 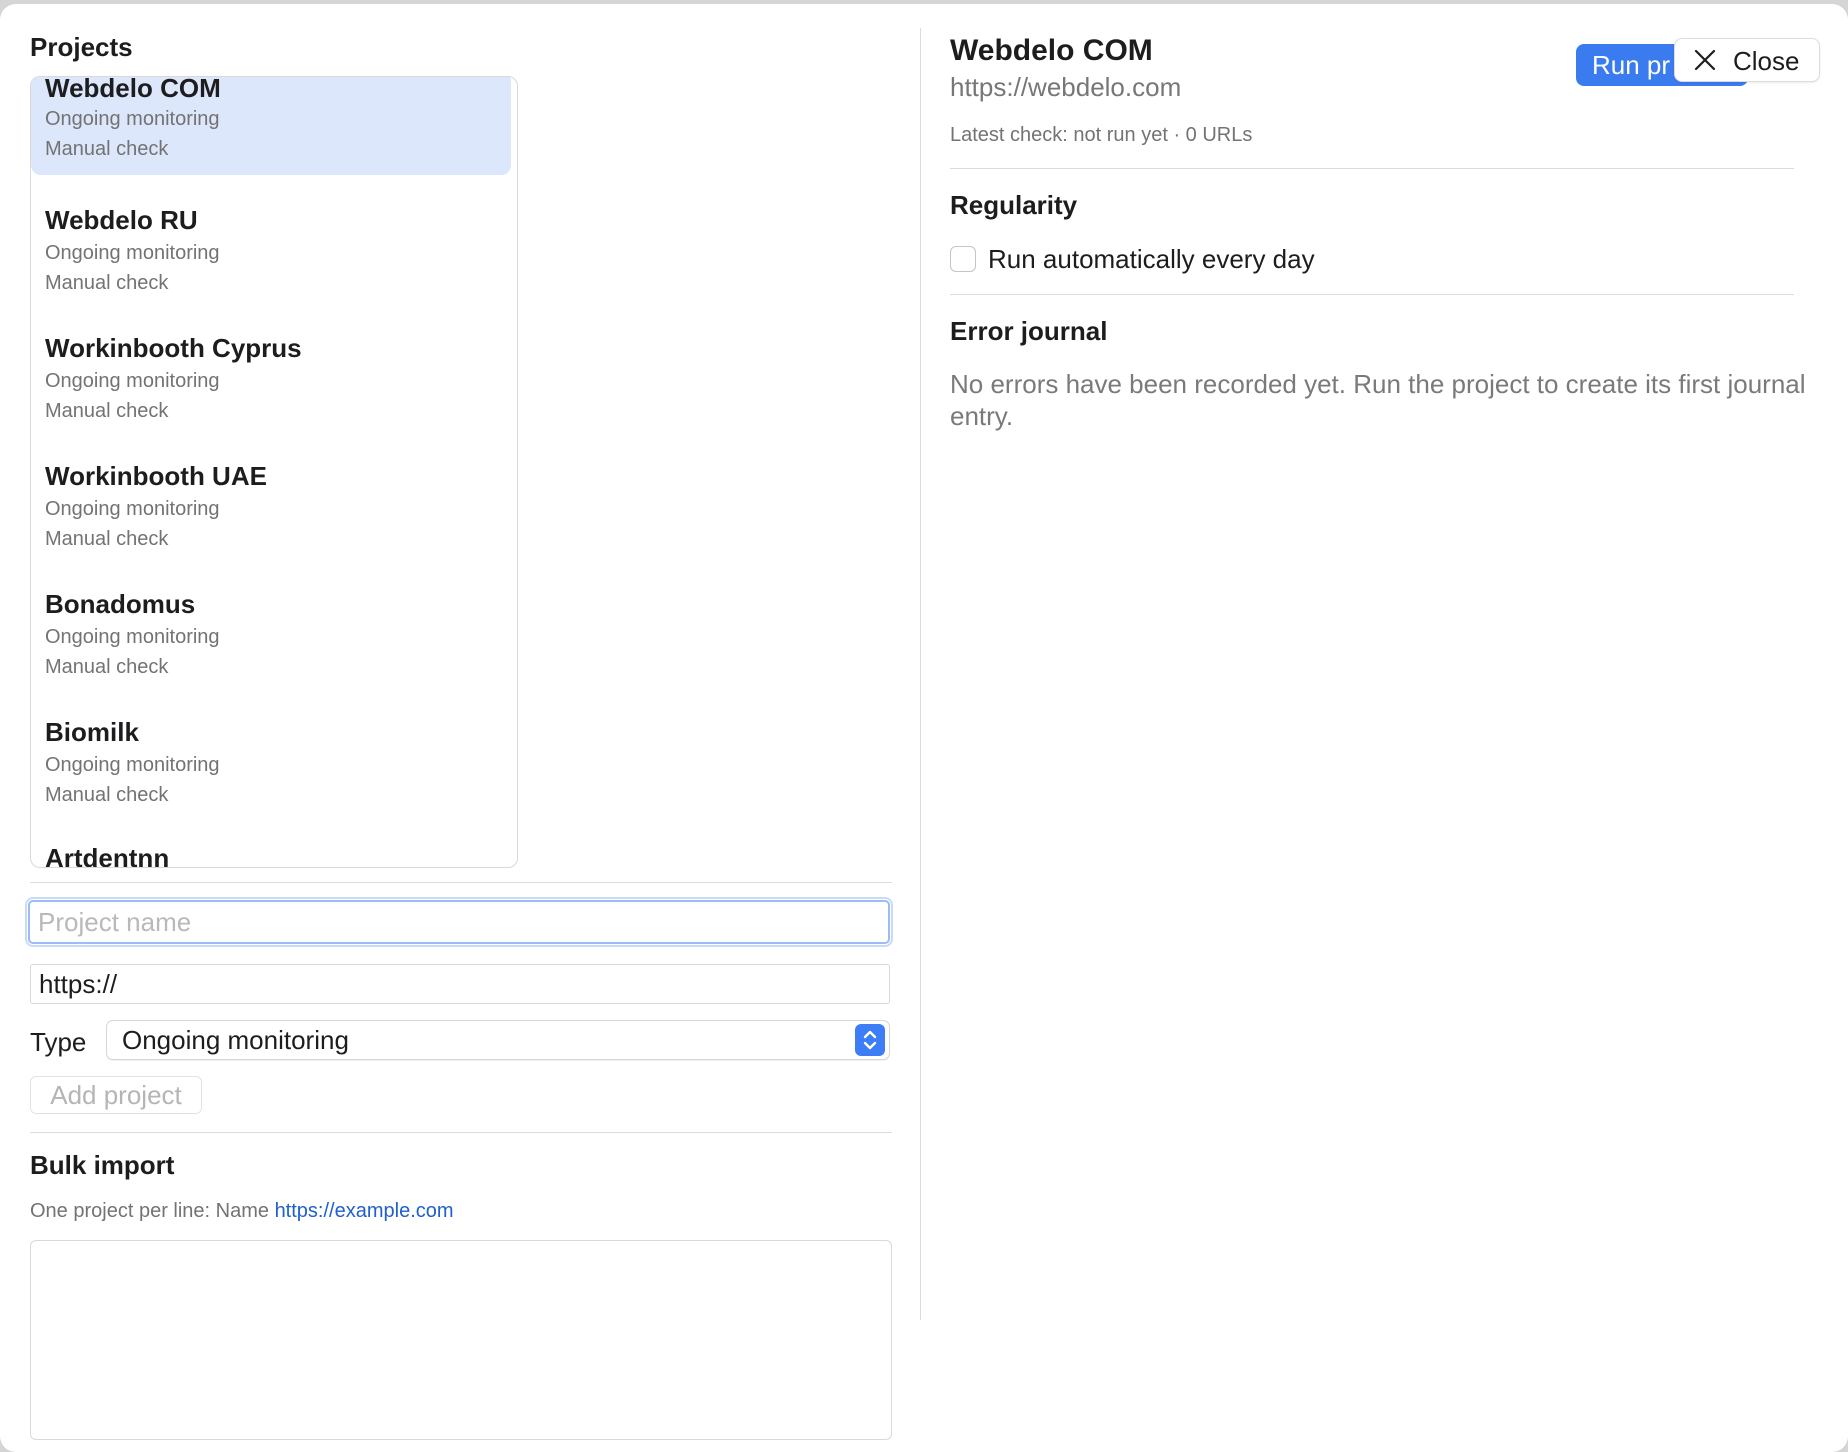 I want to click on project-name: Biomilk, so click(x=92, y=732).